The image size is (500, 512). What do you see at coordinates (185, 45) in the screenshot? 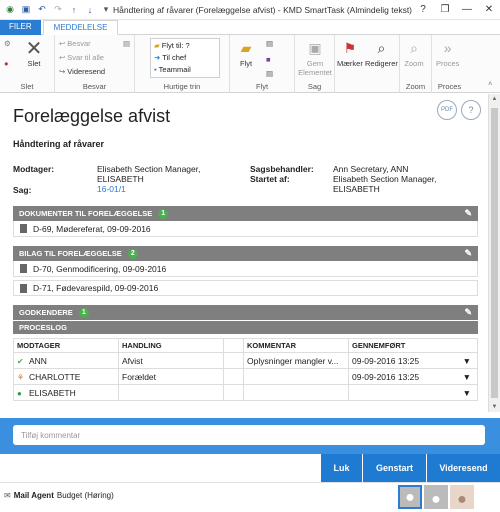
I see `quickstep-move: ▰ Flyt til: ?` at bounding box center [185, 45].